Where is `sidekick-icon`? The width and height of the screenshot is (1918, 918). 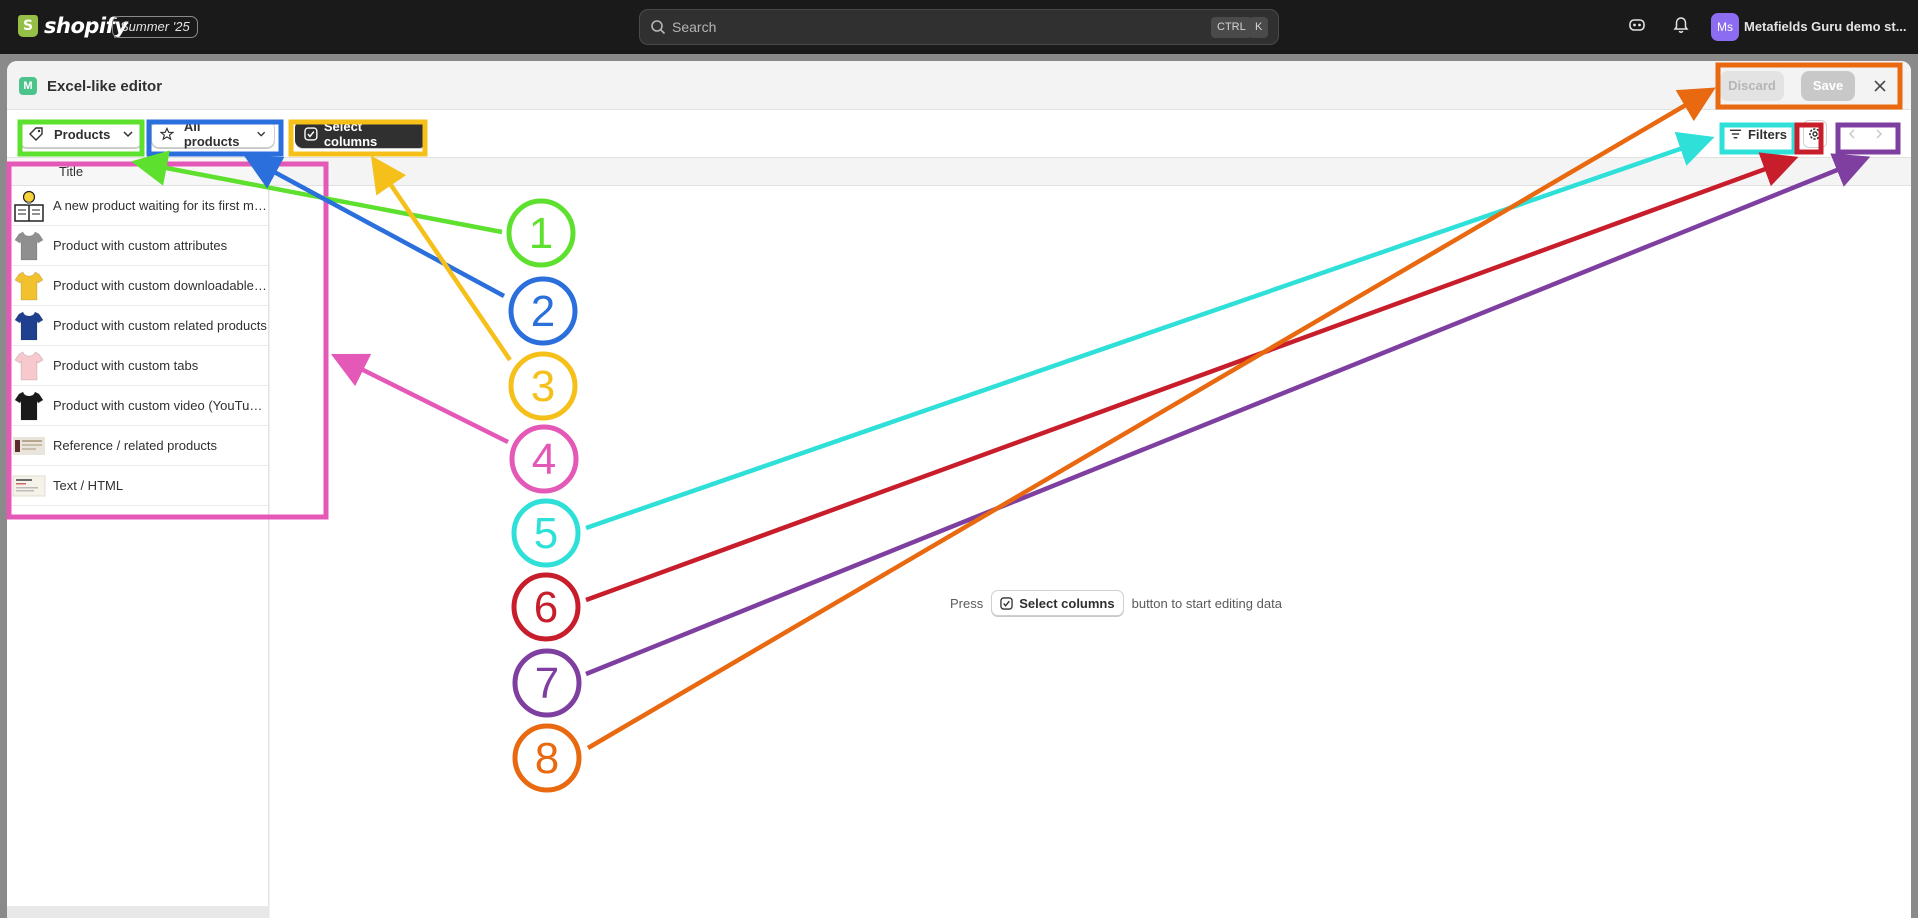
sidekick-icon is located at coordinates (1637, 25).